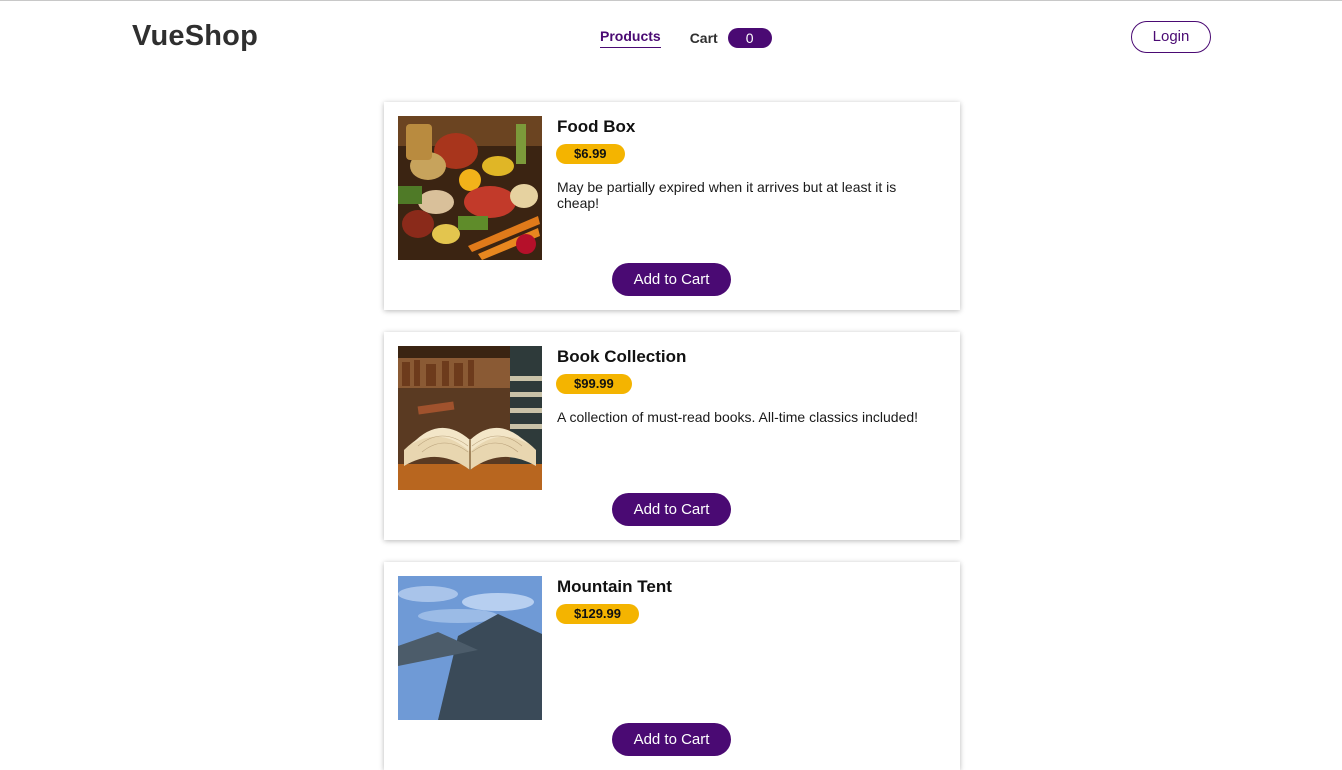  I want to click on cart-count-badge: 0, so click(749, 38).